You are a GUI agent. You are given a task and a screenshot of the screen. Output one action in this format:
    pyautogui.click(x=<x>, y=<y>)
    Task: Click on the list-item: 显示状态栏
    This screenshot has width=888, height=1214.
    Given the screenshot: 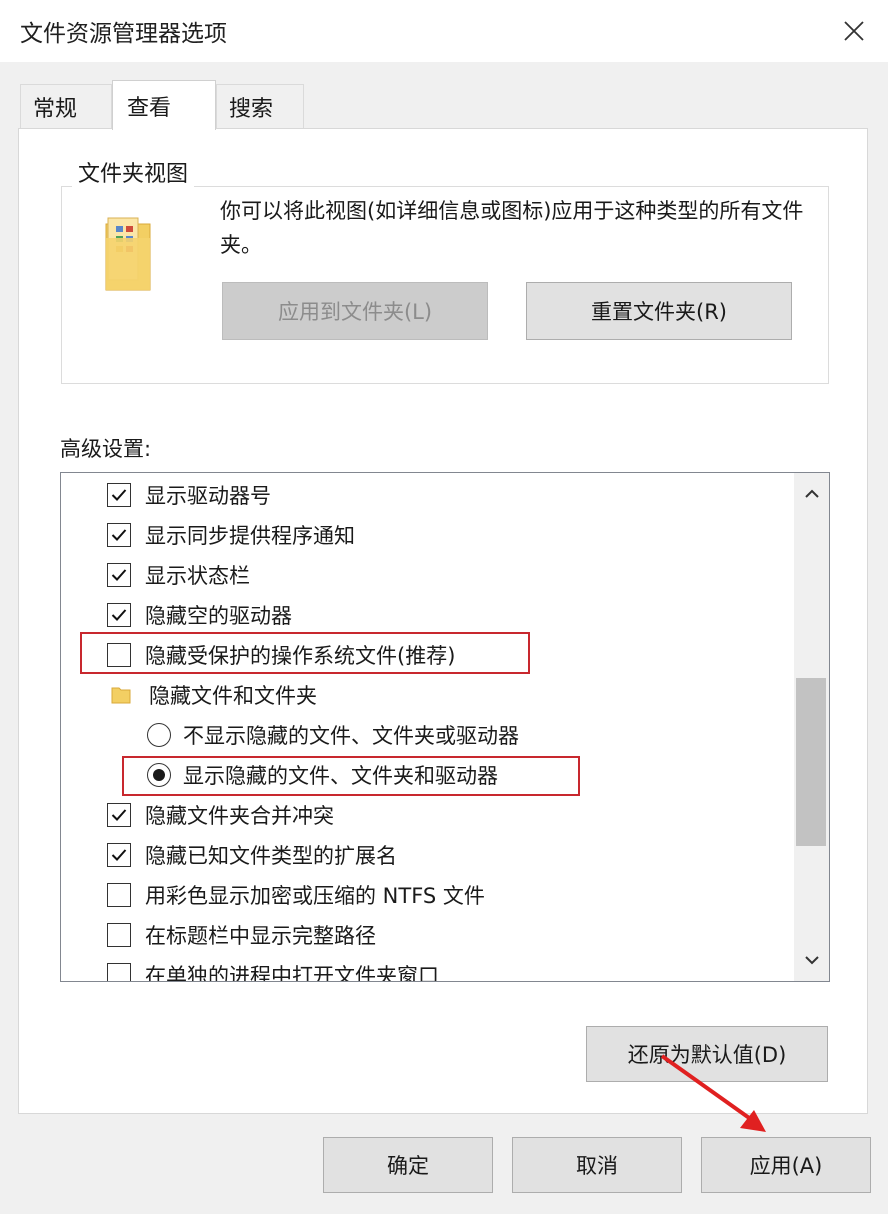 What is the action you would take?
    pyautogui.click(x=178, y=575)
    